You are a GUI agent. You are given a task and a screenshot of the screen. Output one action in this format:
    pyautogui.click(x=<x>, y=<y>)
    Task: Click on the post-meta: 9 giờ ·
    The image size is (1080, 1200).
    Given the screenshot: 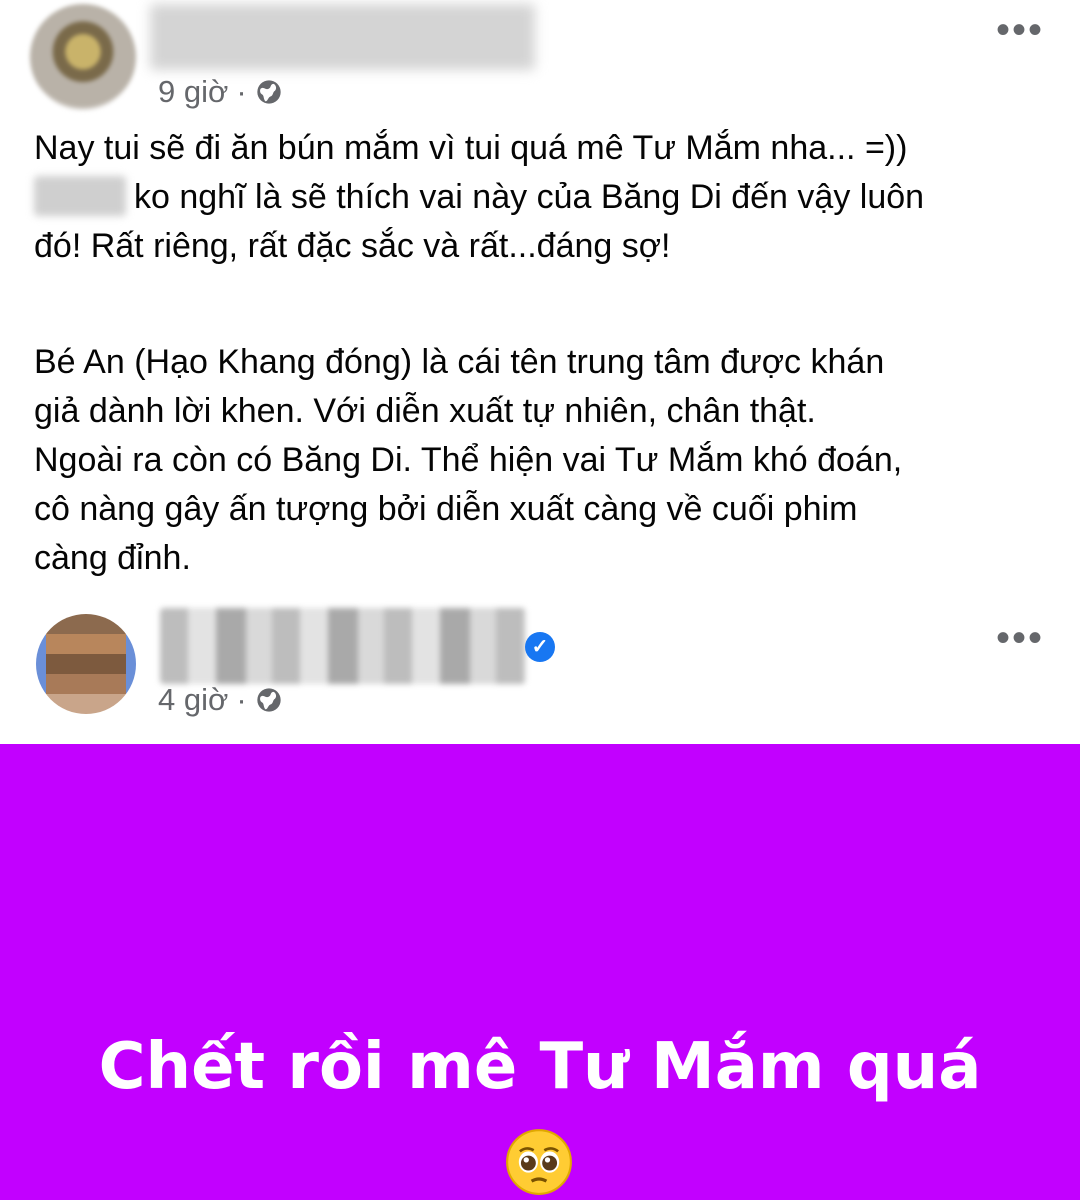 What is the action you would take?
    pyautogui.click(x=220, y=92)
    